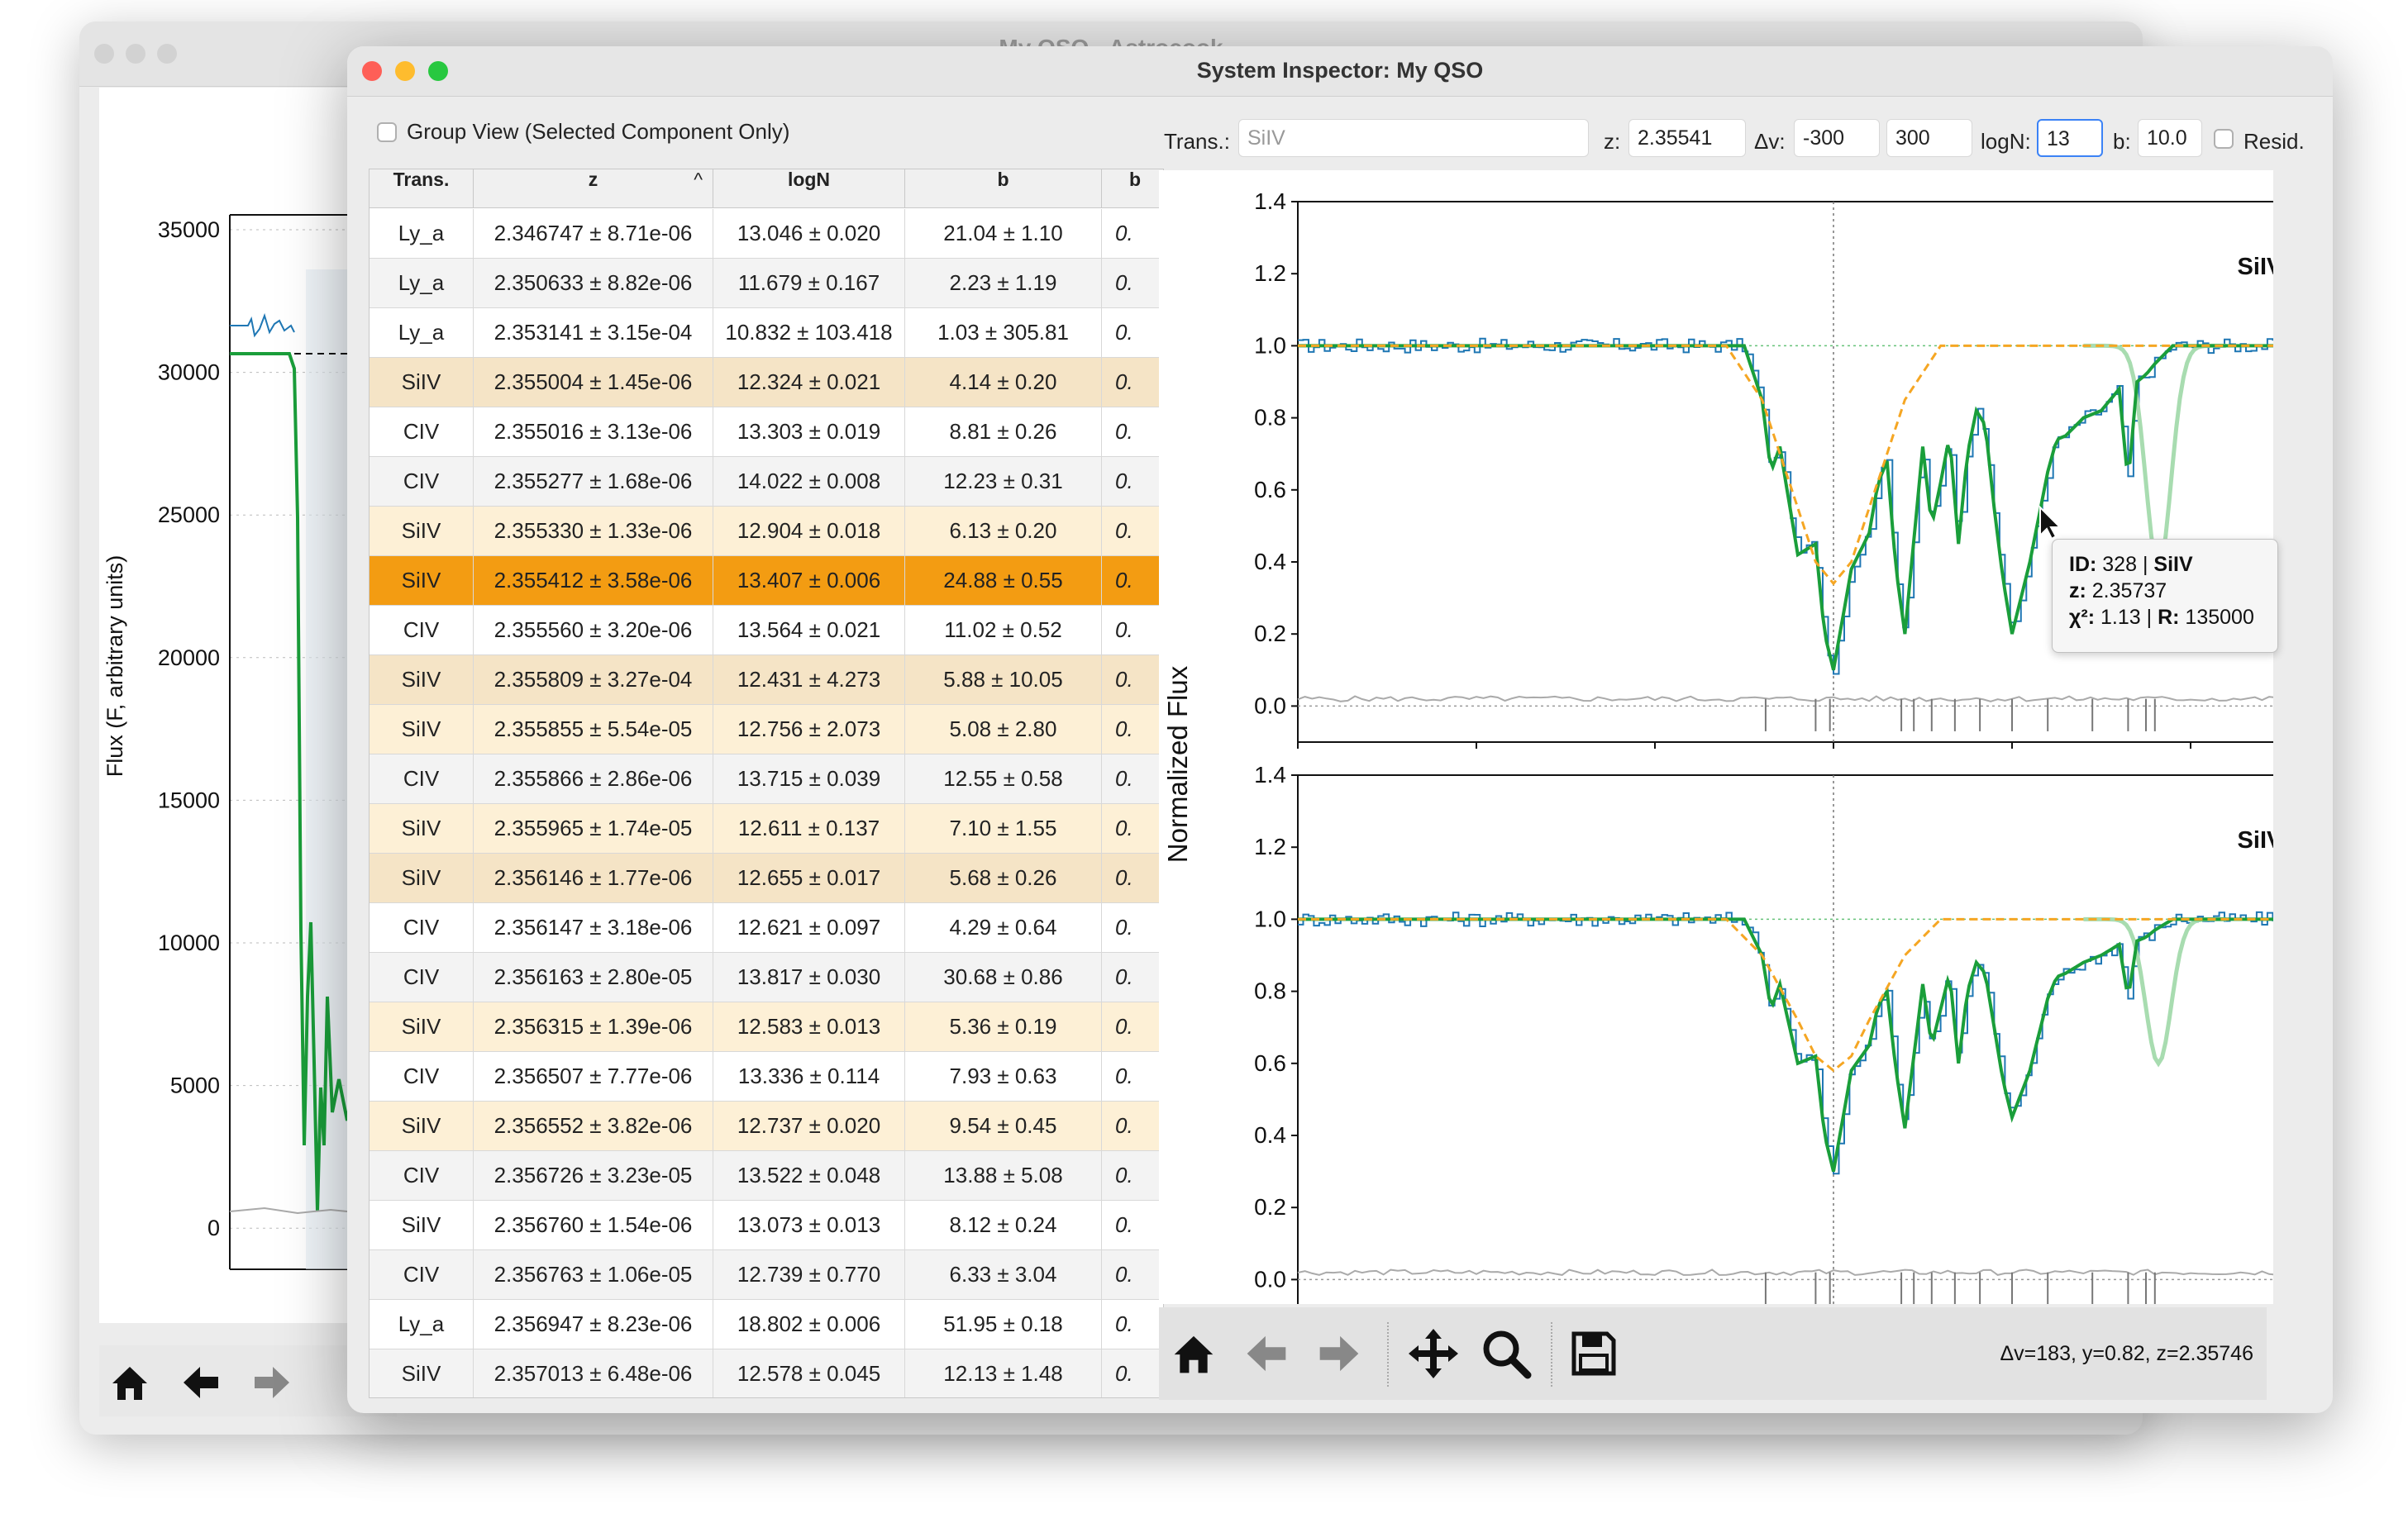 Image resolution: width=2408 pixels, height=1523 pixels. What do you see at coordinates (809, 927) in the screenshot?
I see `table-cell-logn: 12.621 ± 0.097` at bounding box center [809, 927].